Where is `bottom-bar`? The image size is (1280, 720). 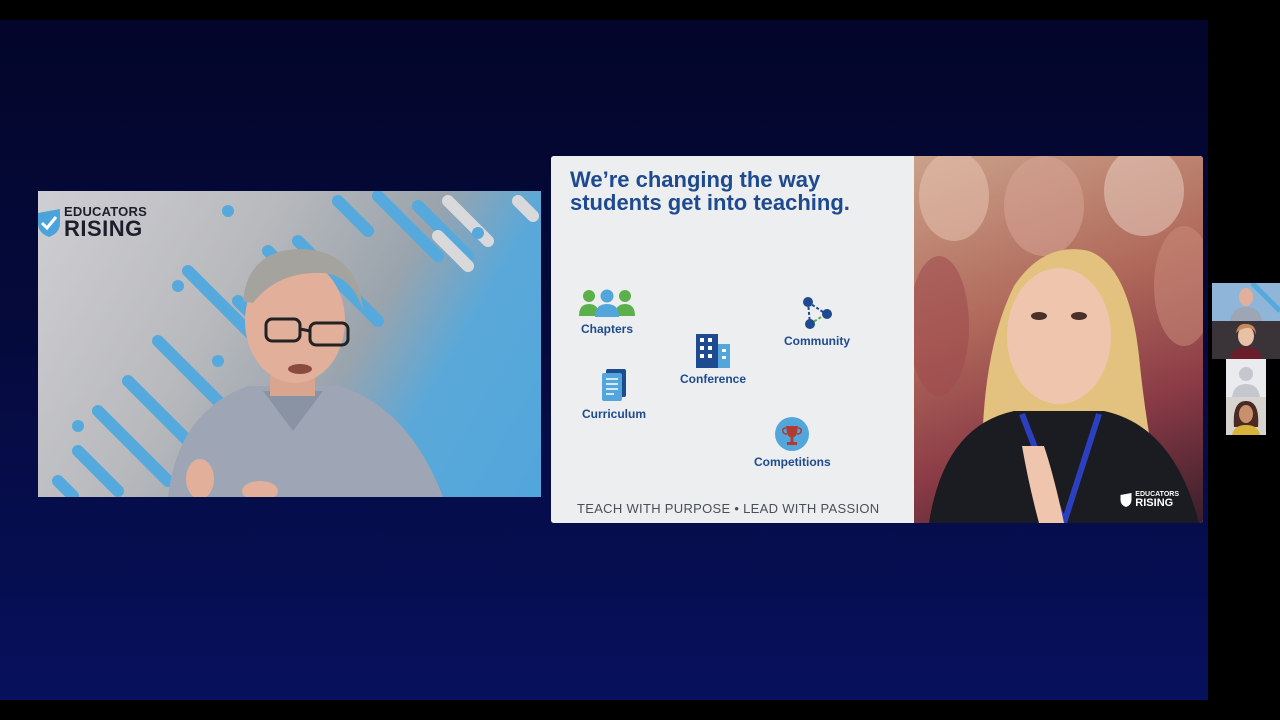 bottom-bar is located at coordinates (640, 710).